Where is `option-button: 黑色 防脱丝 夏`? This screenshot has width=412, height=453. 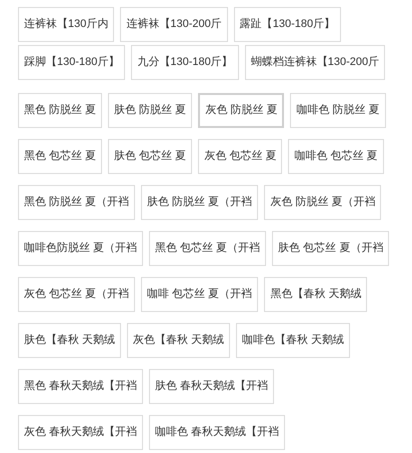 option-button: 黑色 防脱丝 夏 is located at coordinates (60, 110).